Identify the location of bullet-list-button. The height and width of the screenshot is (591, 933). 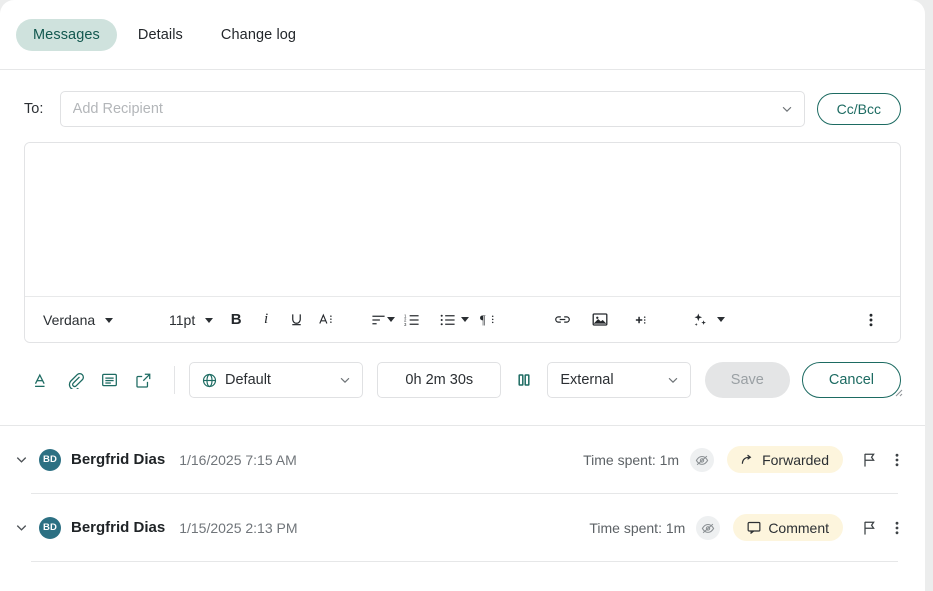
(448, 320).